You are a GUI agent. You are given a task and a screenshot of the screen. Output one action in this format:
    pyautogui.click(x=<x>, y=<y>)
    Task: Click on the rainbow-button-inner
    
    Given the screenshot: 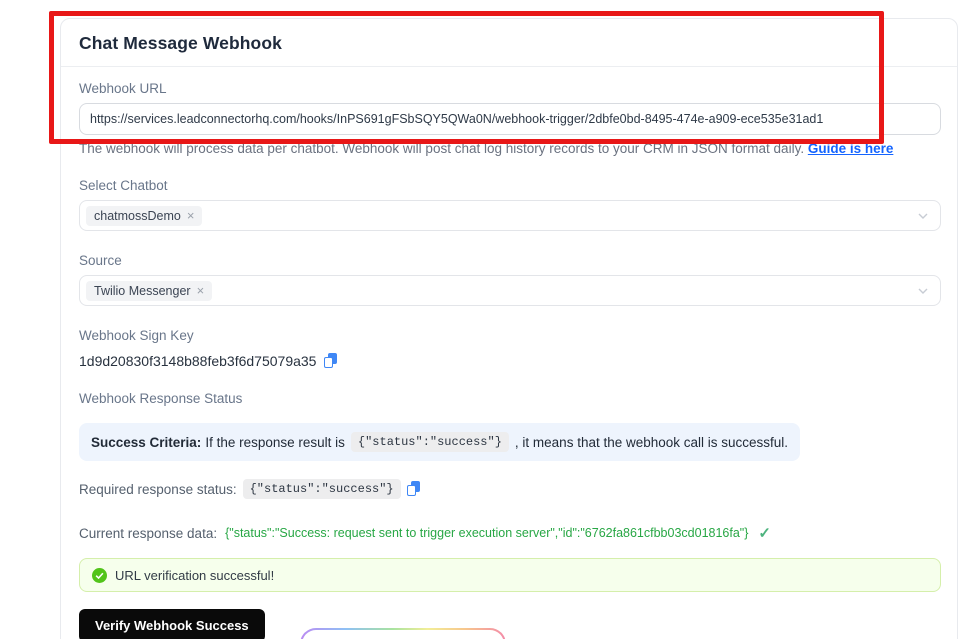 What is the action you would take?
    pyautogui.click(x=403, y=634)
    